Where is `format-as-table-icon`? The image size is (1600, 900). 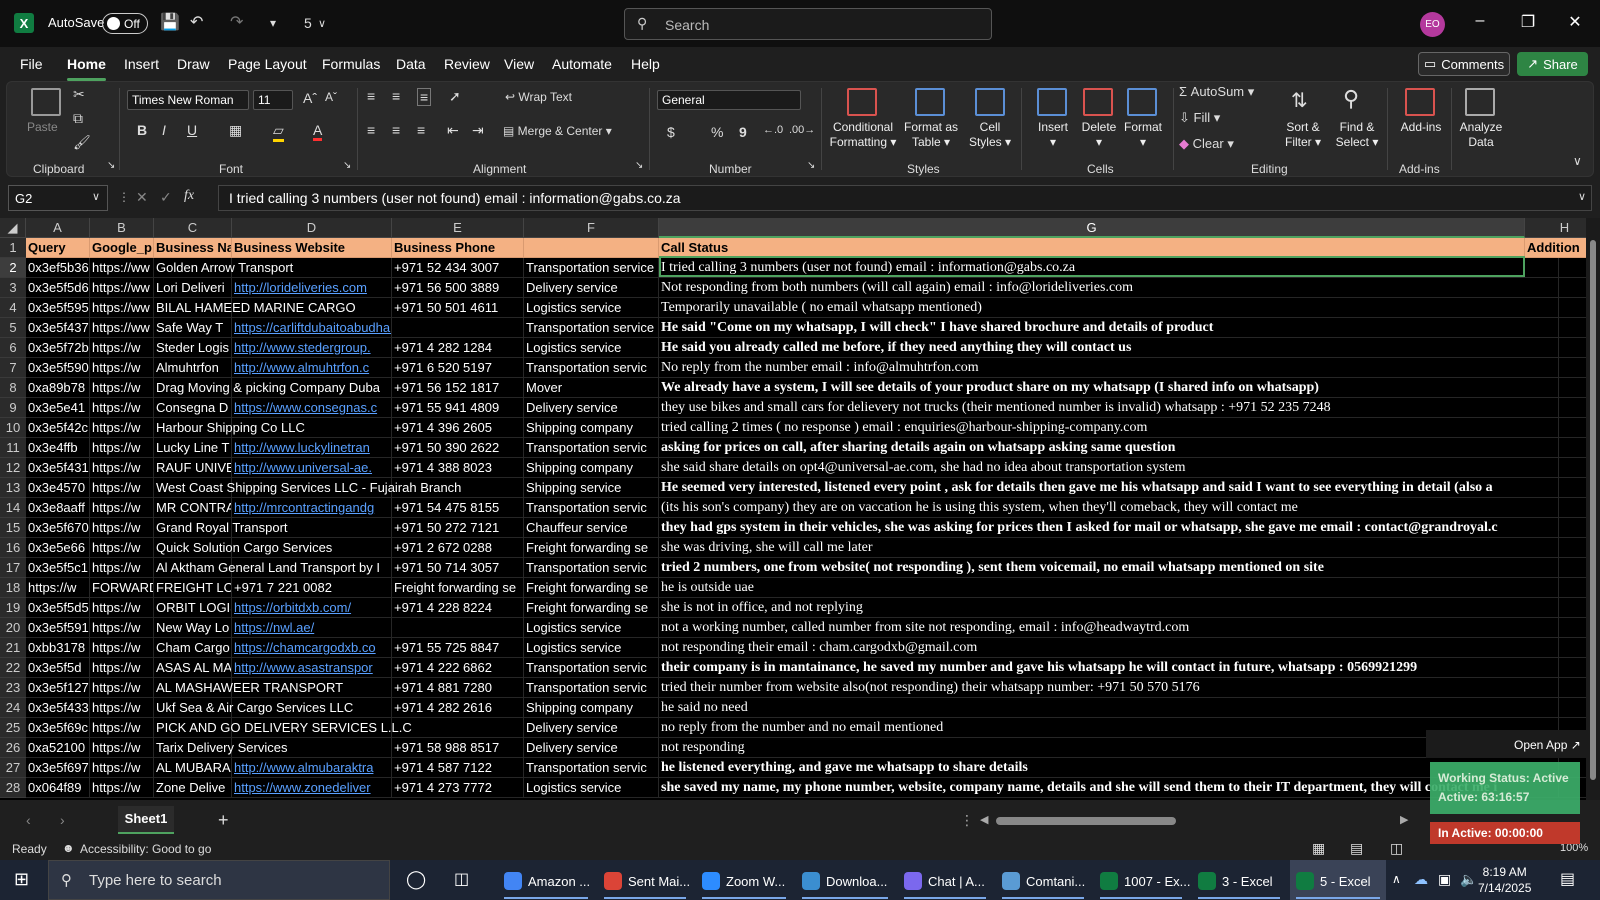
format-as-table-icon is located at coordinates (930, 102).